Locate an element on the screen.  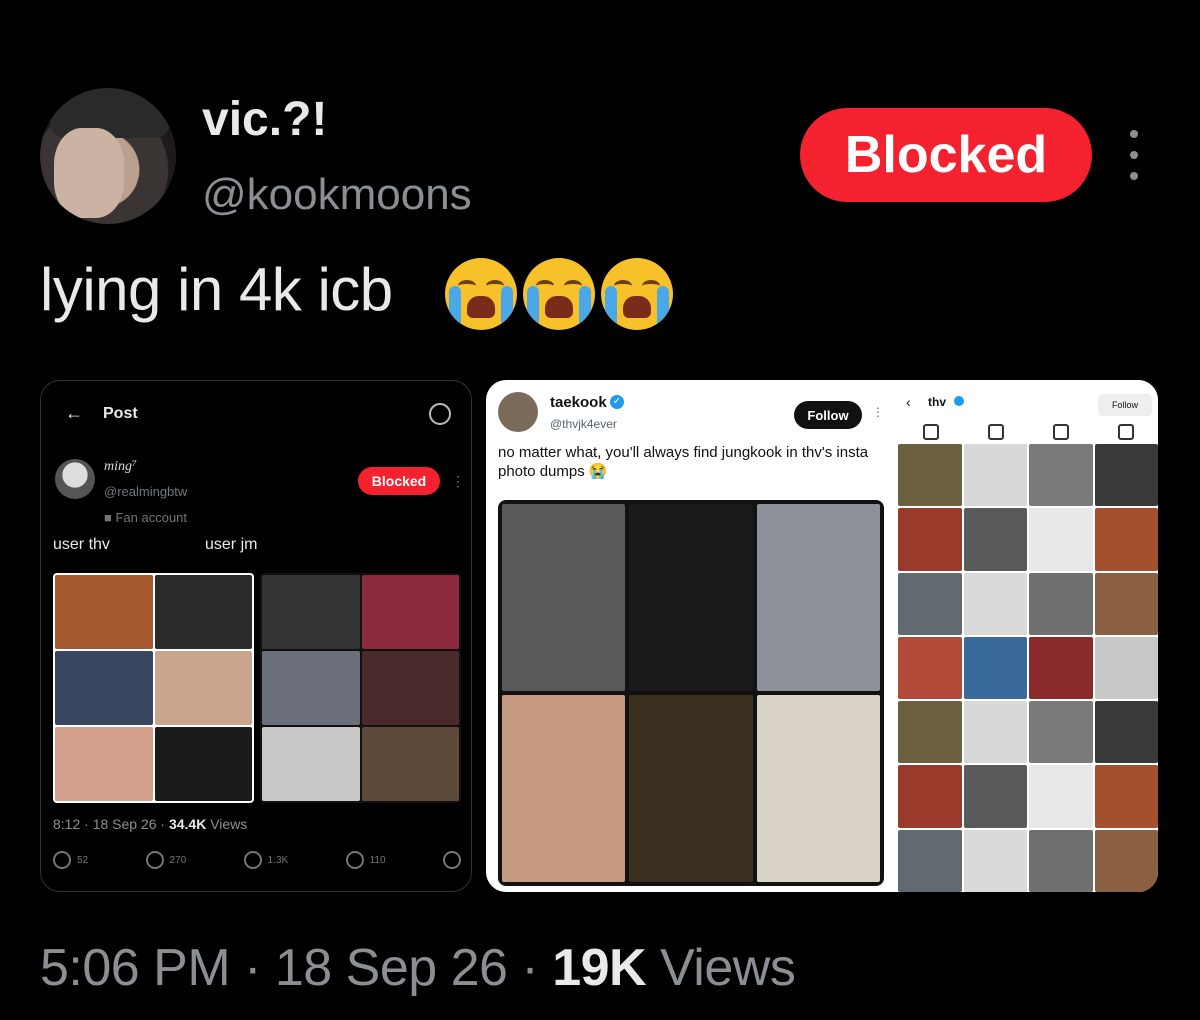
ig-back-icon: ‹ is located at coordinates (908, 402).